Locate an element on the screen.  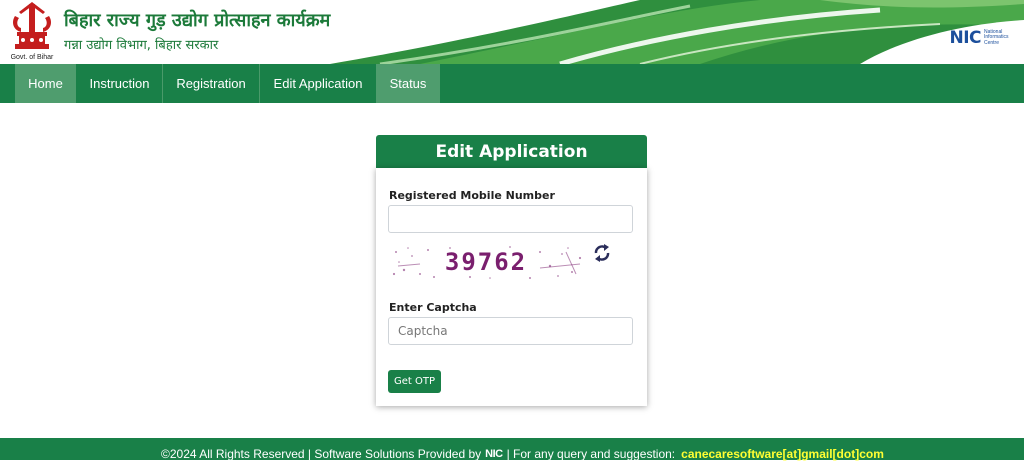
mobile-number-input is located at coordinates (510, 219).